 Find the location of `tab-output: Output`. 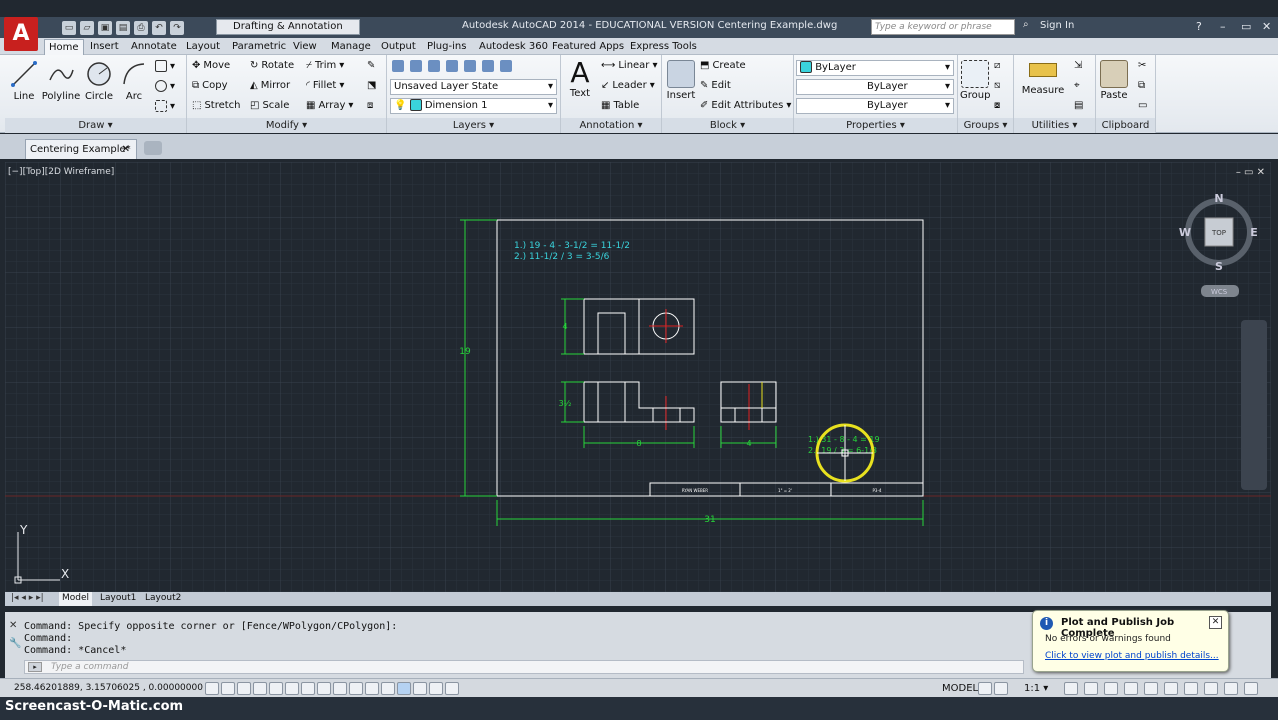

tab-output: Output is located at coordinates (398, 47).